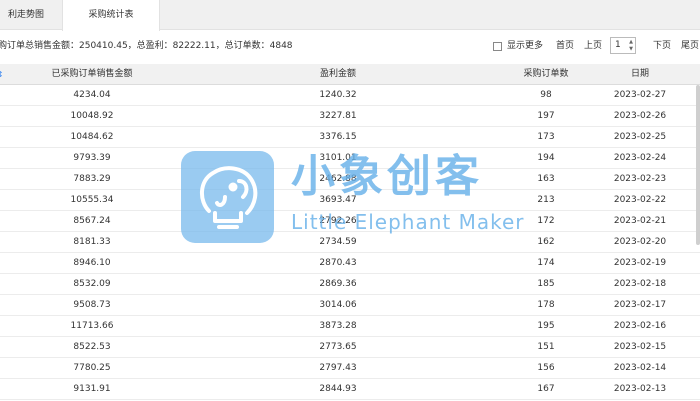  What do you see at coordinates (338, 305) in the screenshot?
I see `cell-profit: 3014.06` at bounding box center [338, 305].